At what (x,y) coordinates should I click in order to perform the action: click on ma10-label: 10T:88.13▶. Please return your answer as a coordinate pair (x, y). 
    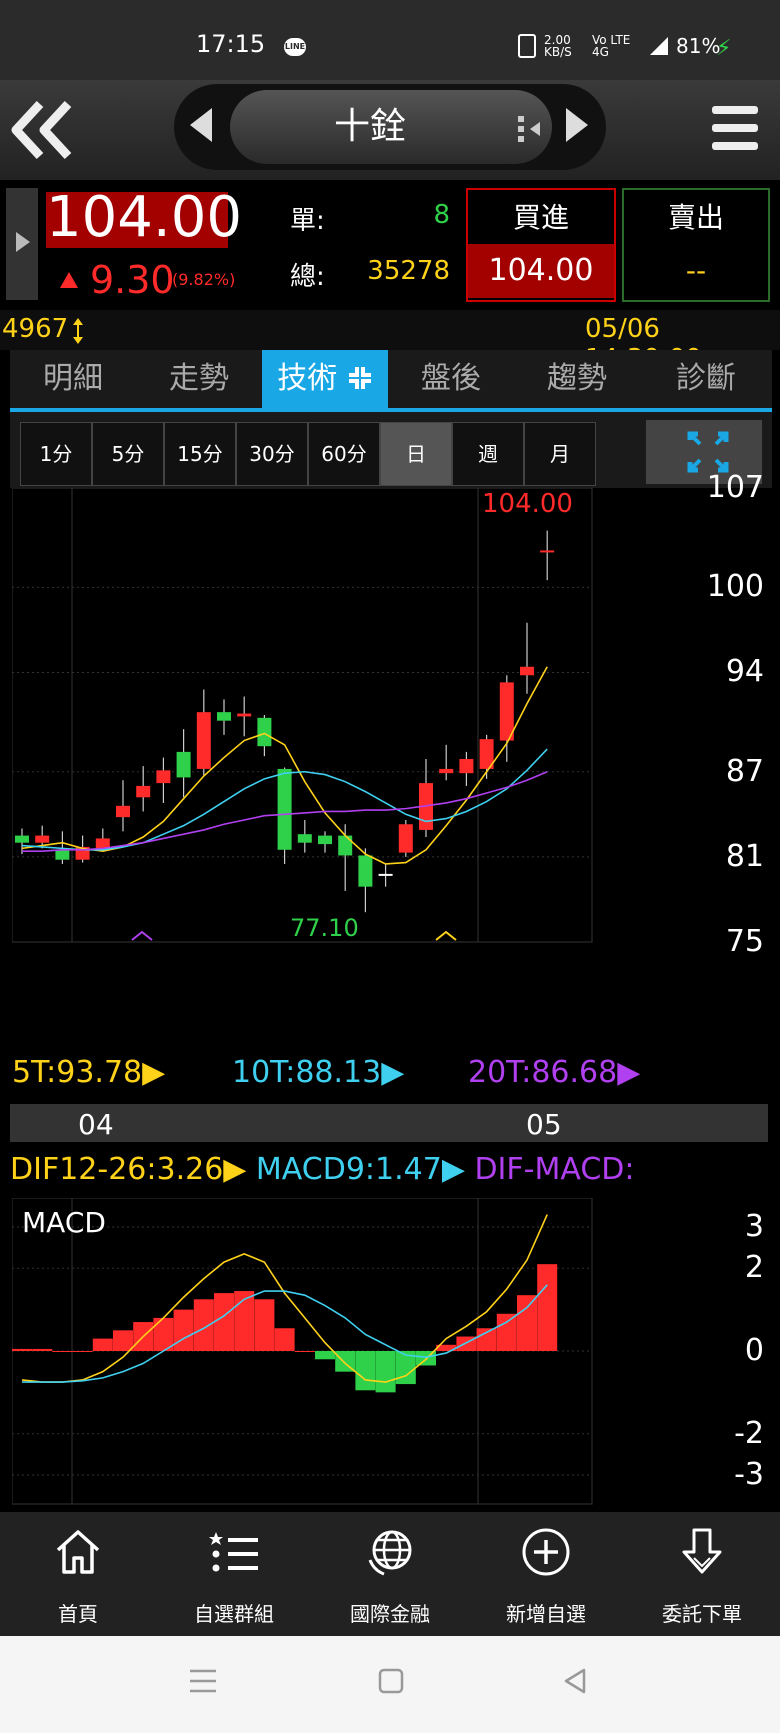
    Looking at the image, I should click on (318, 1072).